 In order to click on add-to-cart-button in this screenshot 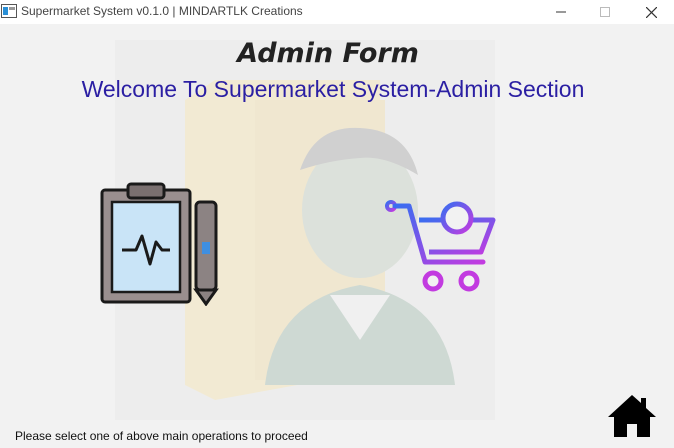, I will do `click(443, 246)`.